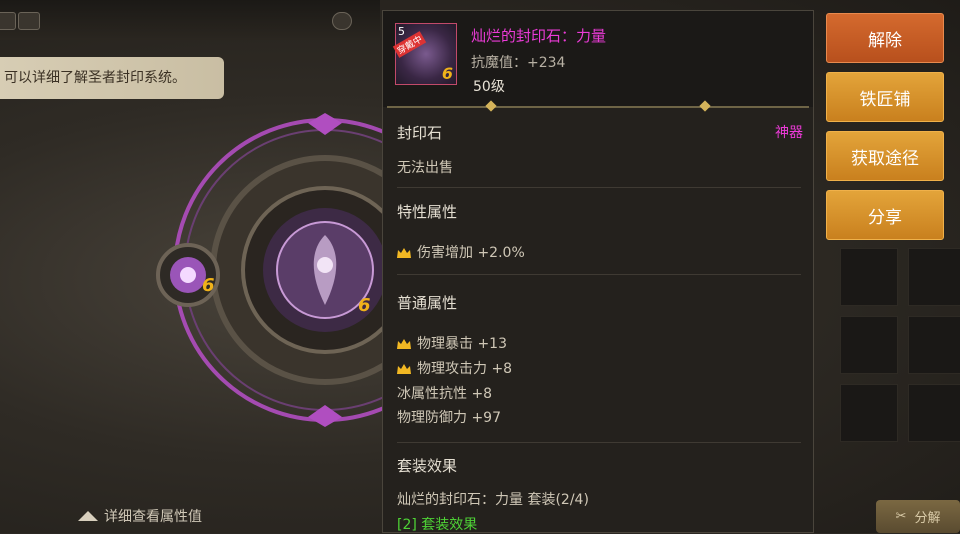 Image resolution: width=960 pixels, height=534 pixels. Describe the element at coordinates (885, 156) in the screenshot. I see `source-button: 获取途径` at that location.